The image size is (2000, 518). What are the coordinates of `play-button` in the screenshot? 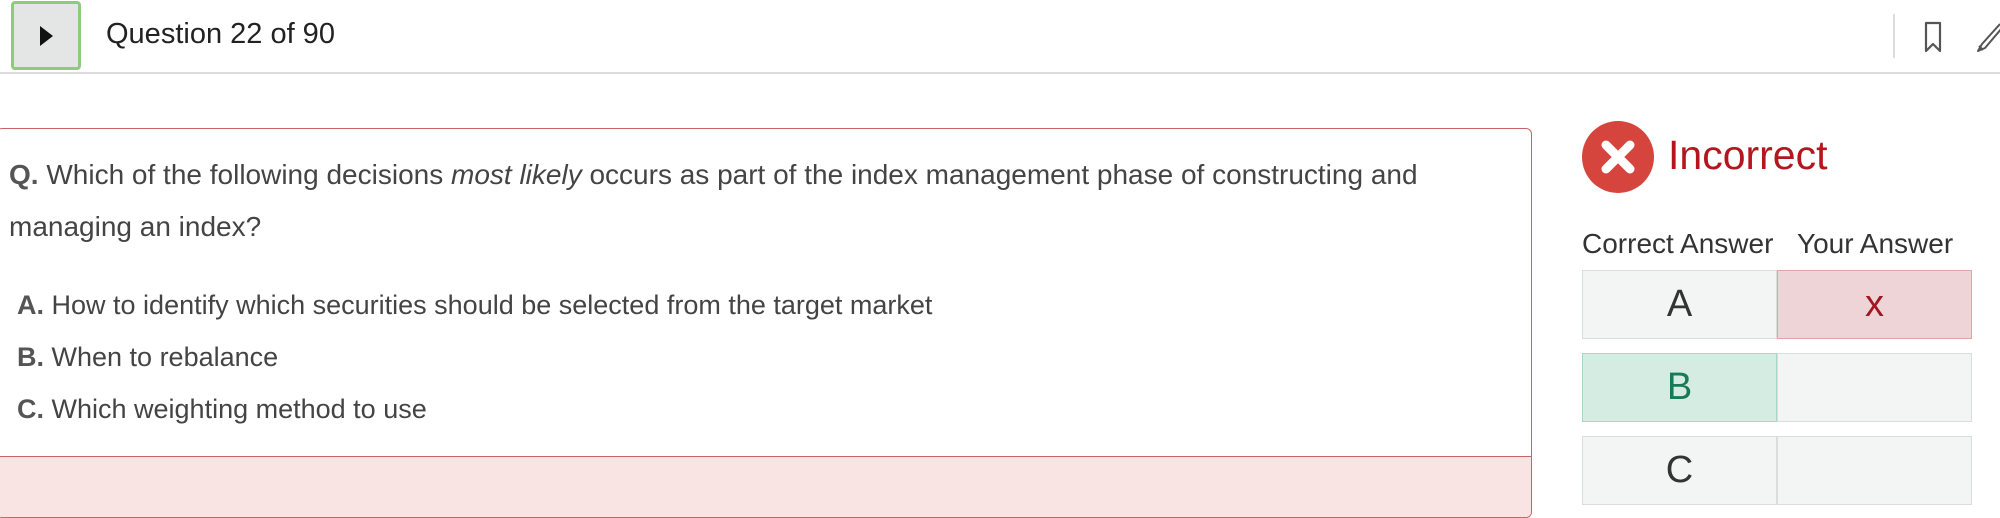 It's located at (46, 35).